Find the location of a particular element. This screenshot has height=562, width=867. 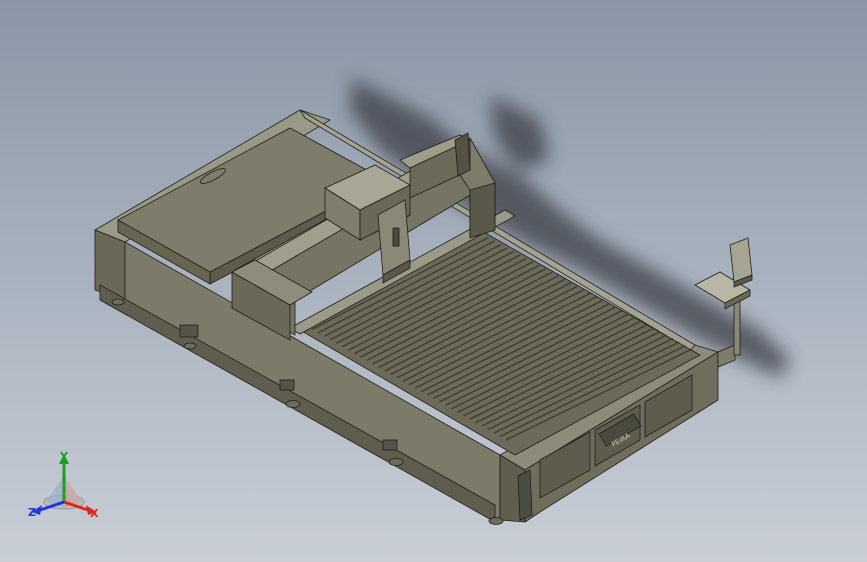

x-axis-label: X is located at coordinates (94, 513).